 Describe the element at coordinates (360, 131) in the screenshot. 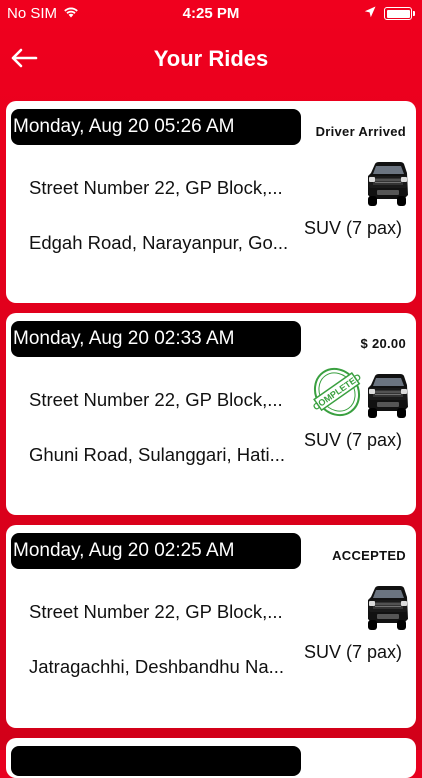

I see `ride-status: Driver Arrived` at that location.